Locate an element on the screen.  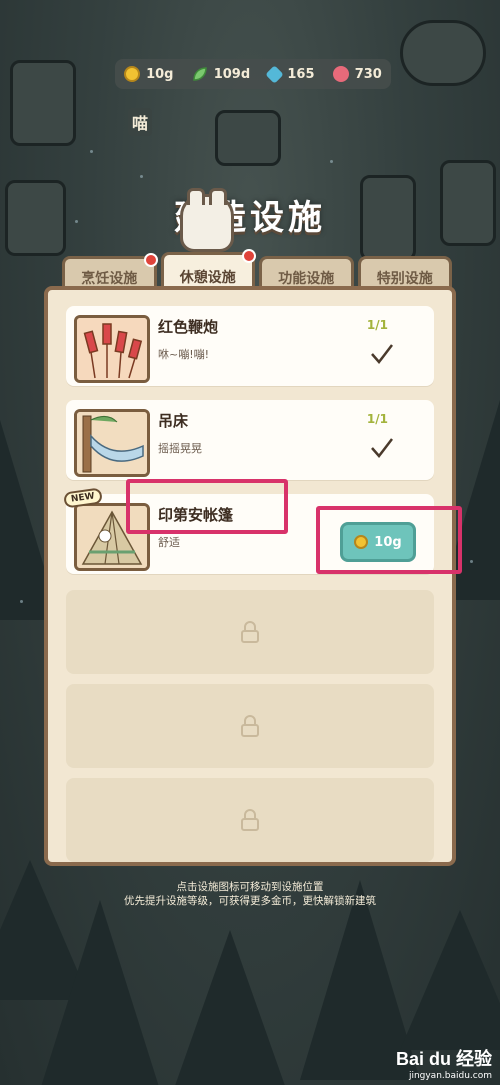
facility-card-firecracker: 红色鞭炮 咻~嘣!嘣! 1/1 is located at coordinates (250, 346).